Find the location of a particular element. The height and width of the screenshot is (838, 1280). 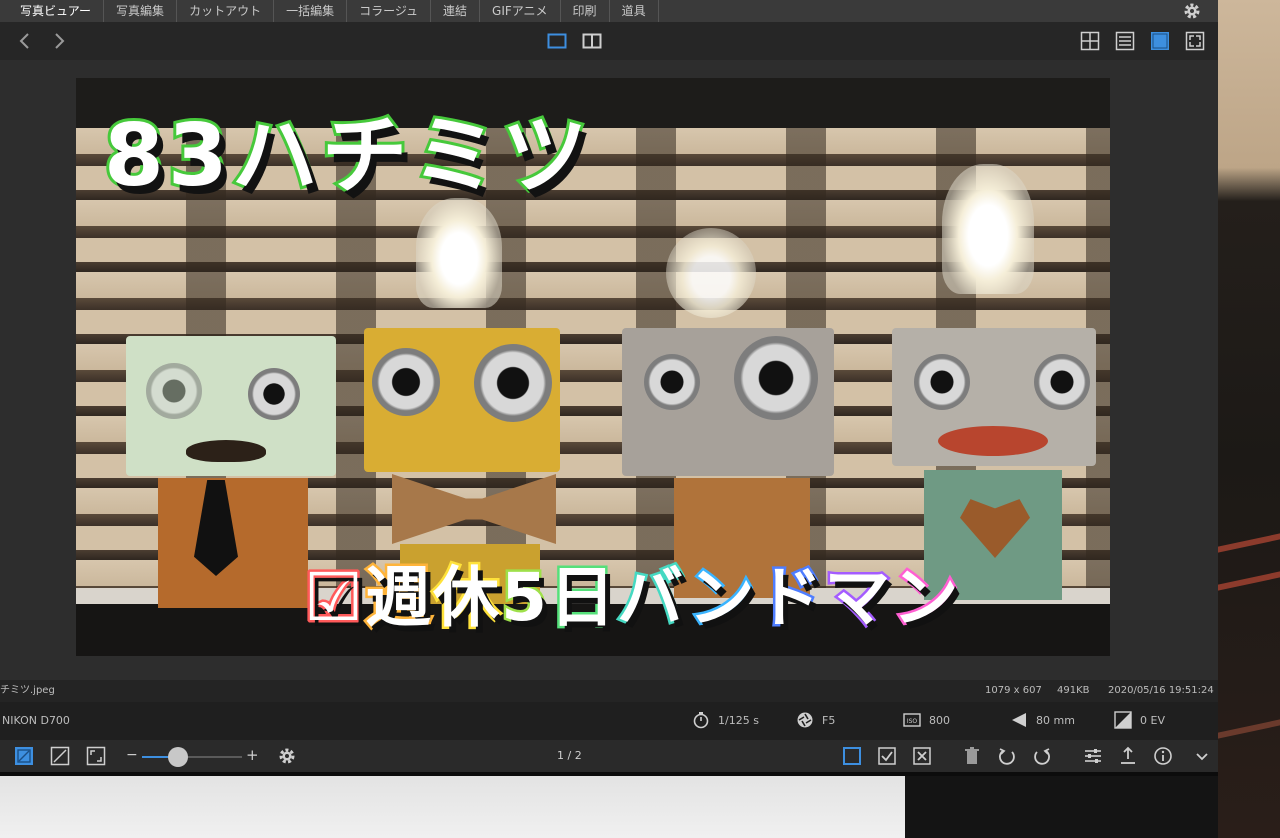

zoom-slider-handle is located at coordinates (178, 757).